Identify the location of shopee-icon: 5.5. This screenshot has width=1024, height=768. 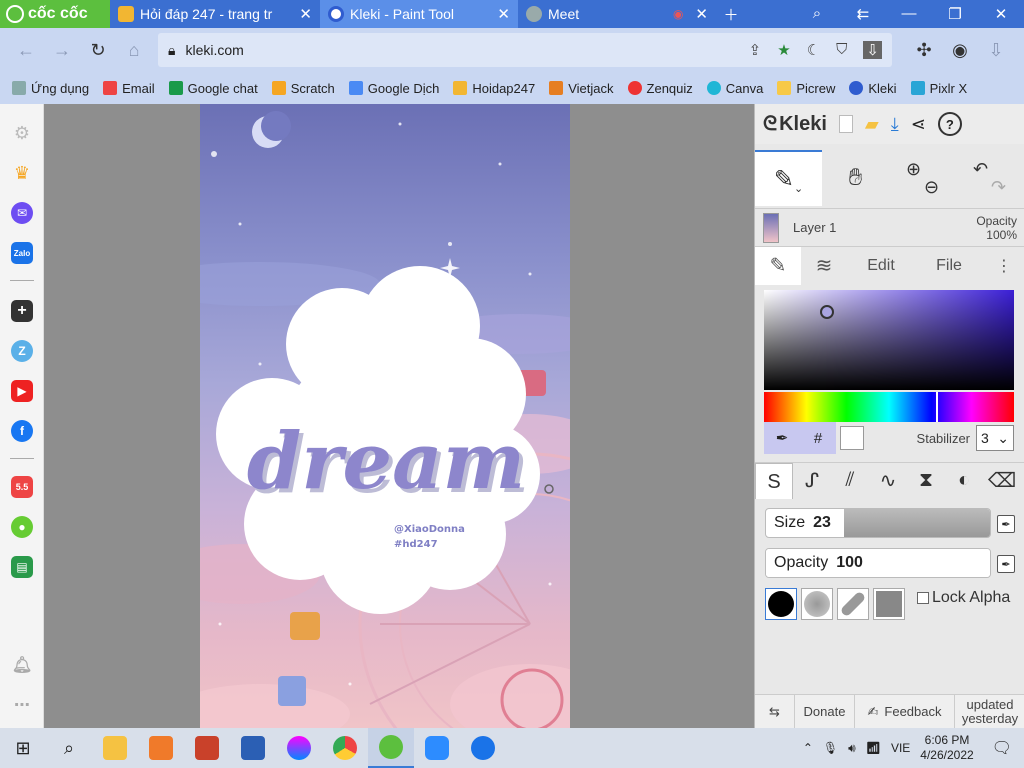
(22, 487).